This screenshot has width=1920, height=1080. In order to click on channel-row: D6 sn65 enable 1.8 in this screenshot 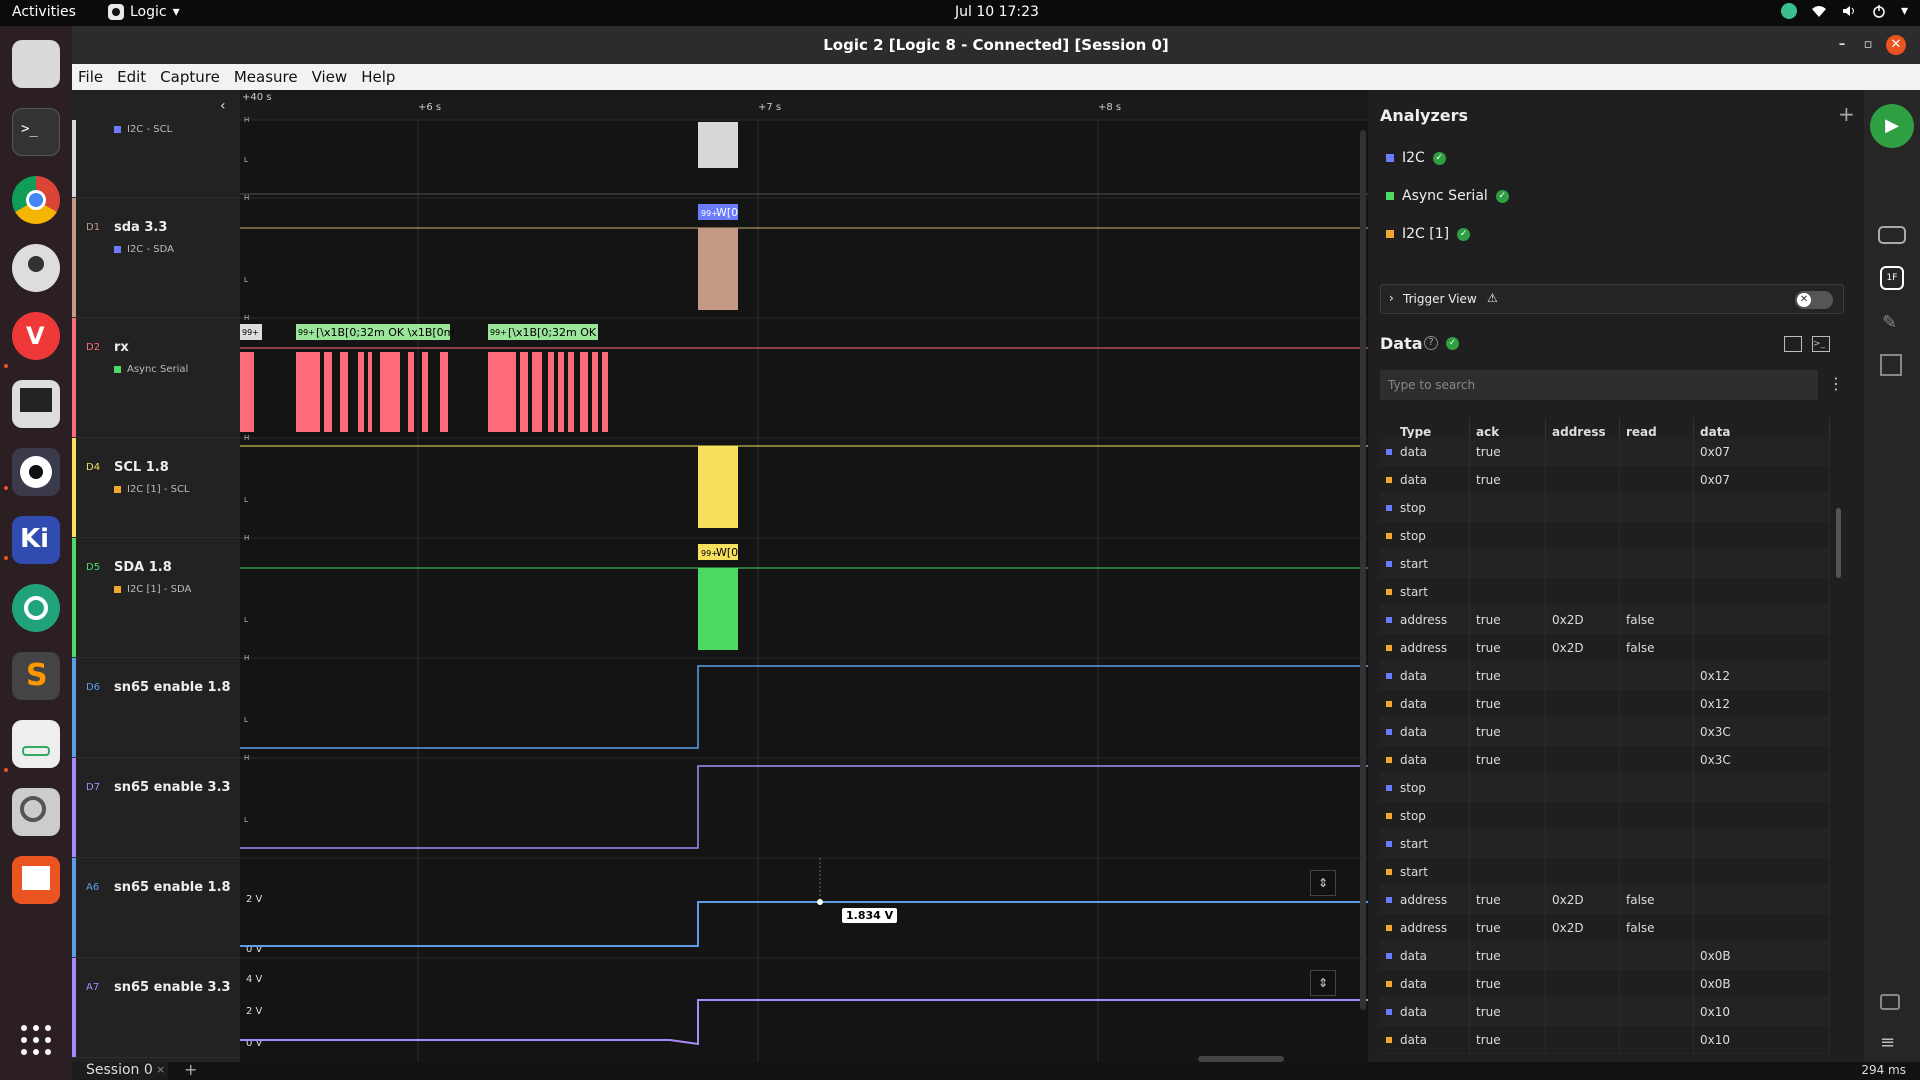, I will do `click(156, 708)`.